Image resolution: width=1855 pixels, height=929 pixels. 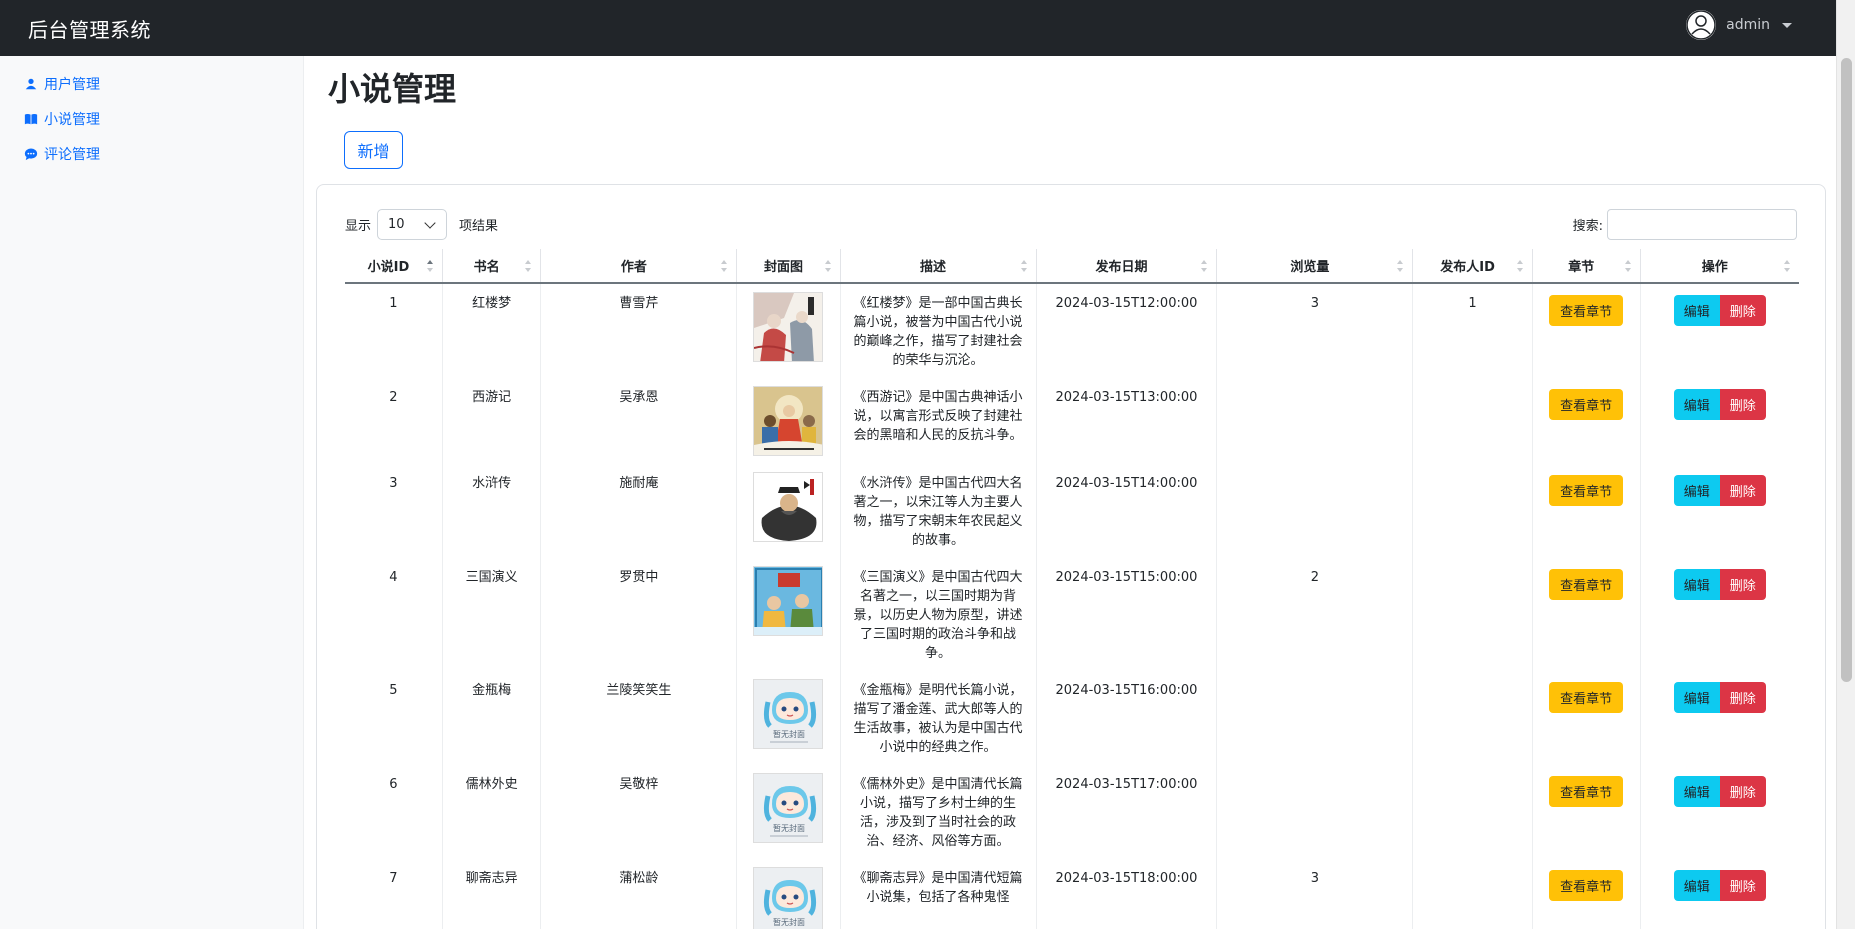 What do you see at coordinates (938, 894) in the screenshot?
I see `cell-description: 《聊斋志异》是中国清代短篇小说集，包括了各种鬼怪` at bounding box center [938, 894].